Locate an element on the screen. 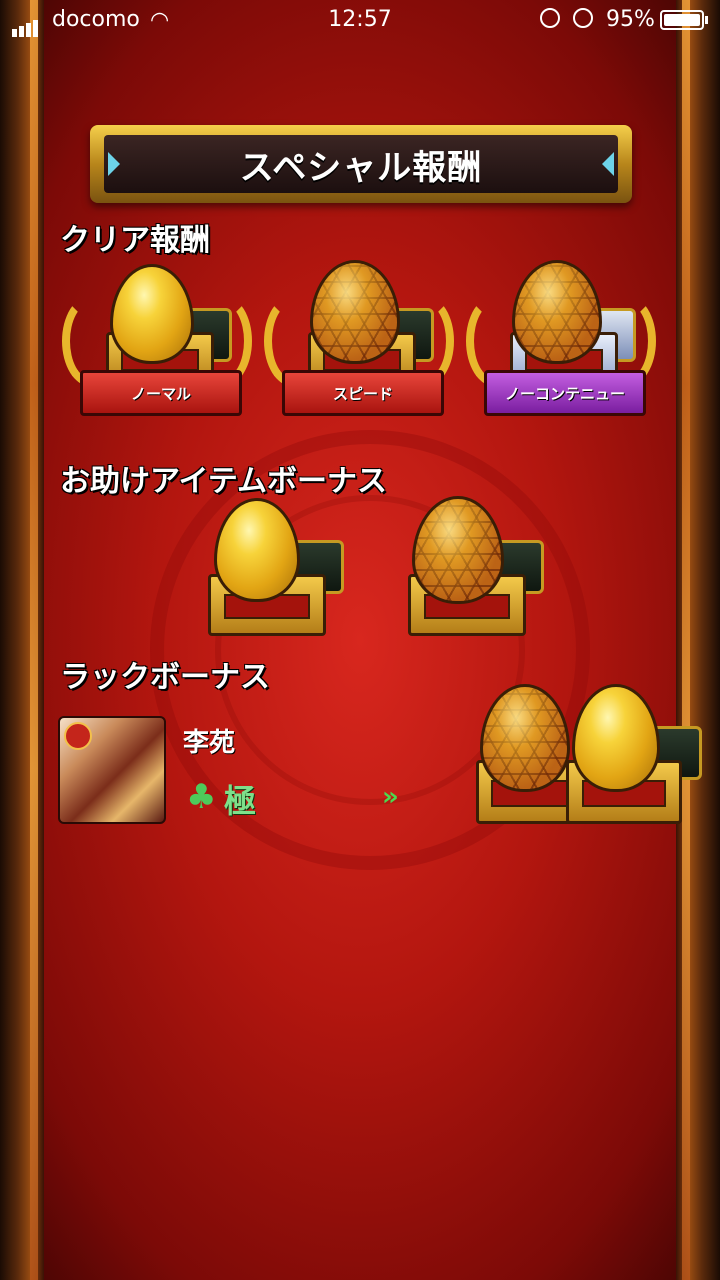 The image size is (720, 1280). element-badge-icon is located at coordinates (78, 736).